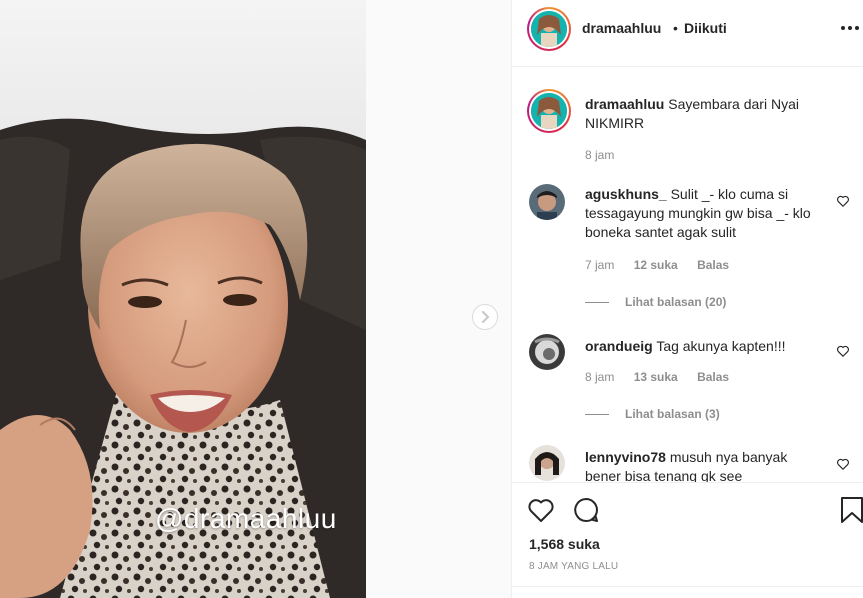  Describe the element at coordinates (619, 346) in the screenshot. I see `comment-username: orandueig` at that location.